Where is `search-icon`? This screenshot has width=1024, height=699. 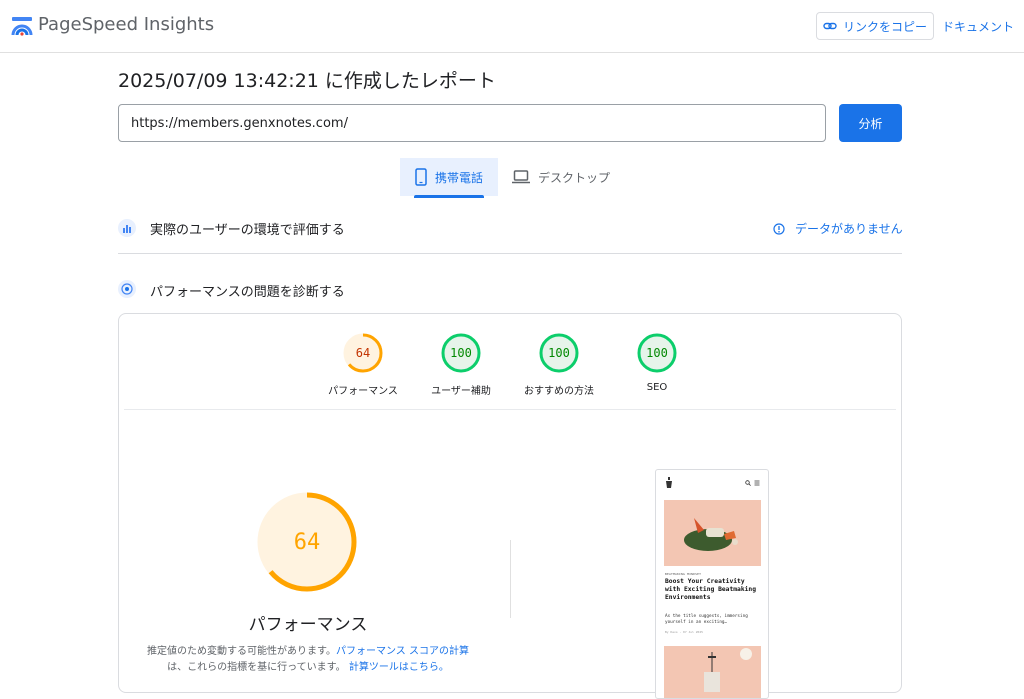 search-icon is located at coordinates (748, 483).